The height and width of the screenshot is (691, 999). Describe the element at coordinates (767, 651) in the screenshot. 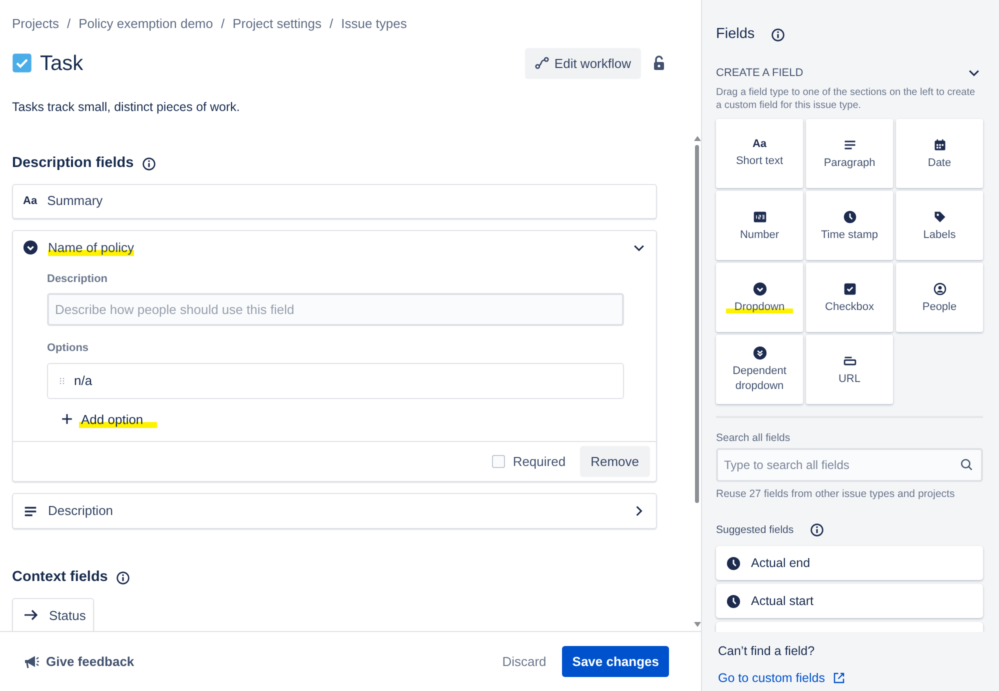

I see `help-text: Can’t find a field?` at that location.